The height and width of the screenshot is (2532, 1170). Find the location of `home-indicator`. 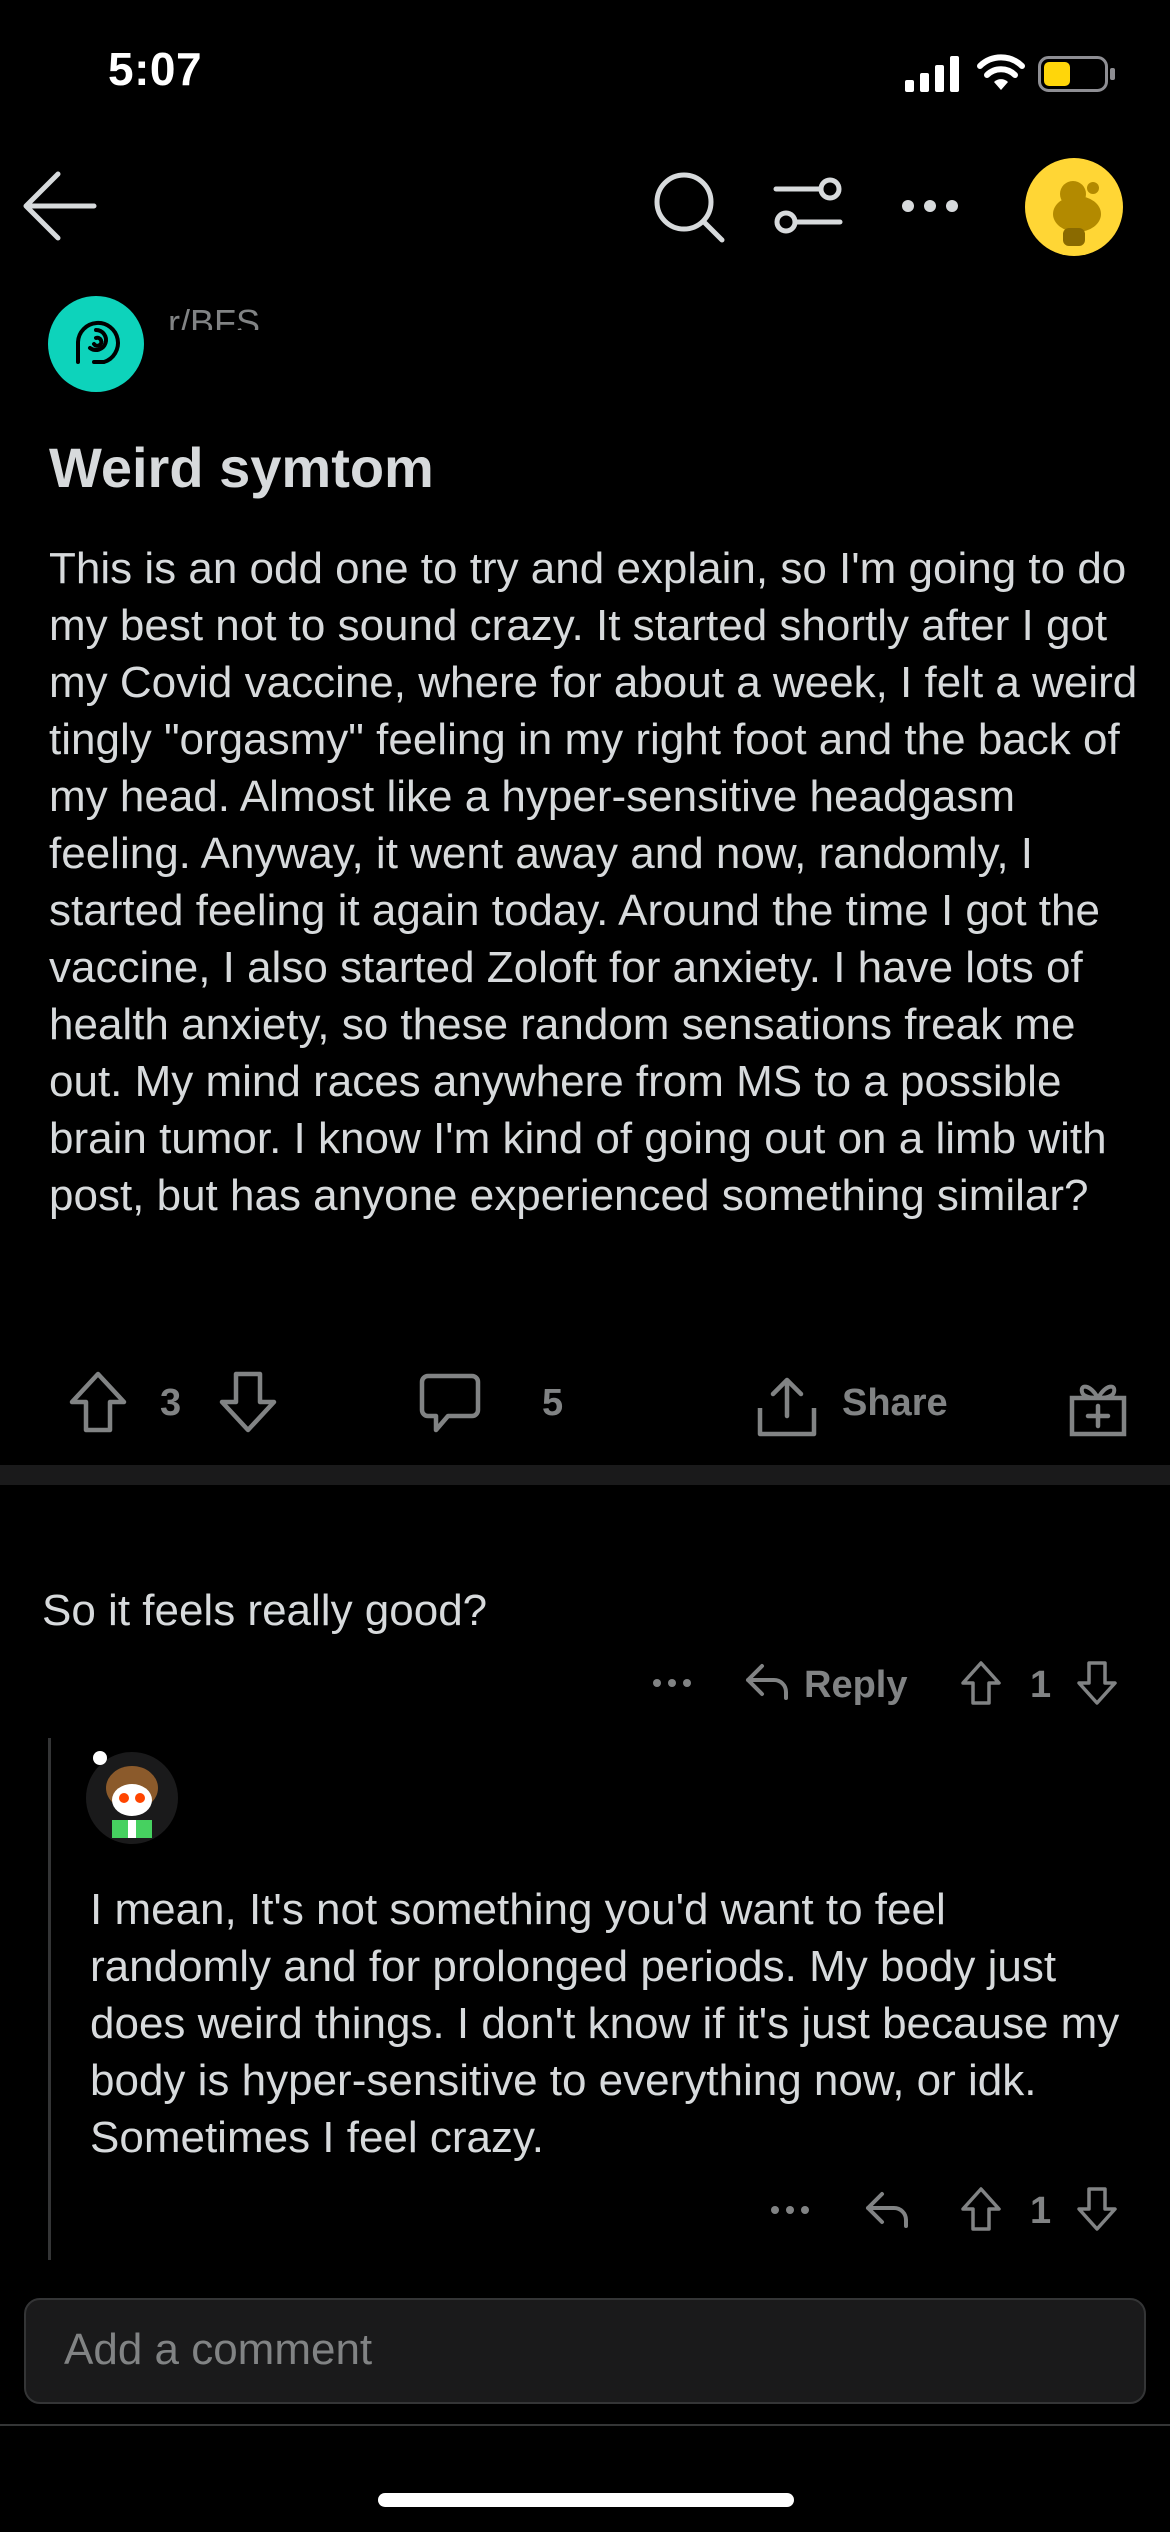

home-indicator is located at coordinates (586, 2500).